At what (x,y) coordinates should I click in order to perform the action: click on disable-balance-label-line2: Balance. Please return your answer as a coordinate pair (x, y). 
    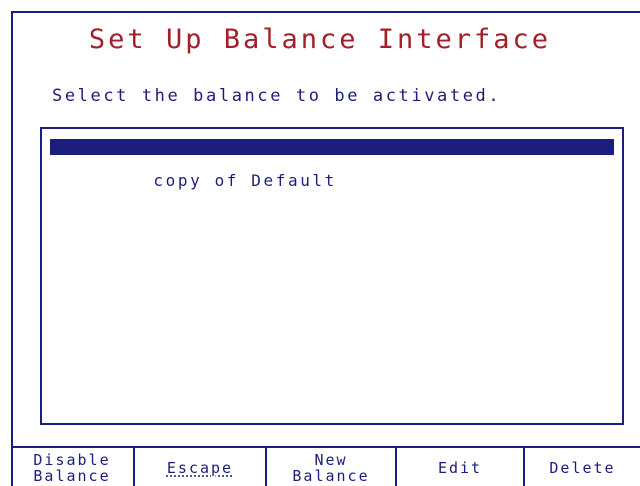
    Looking at the image, I should click on (72, 476).